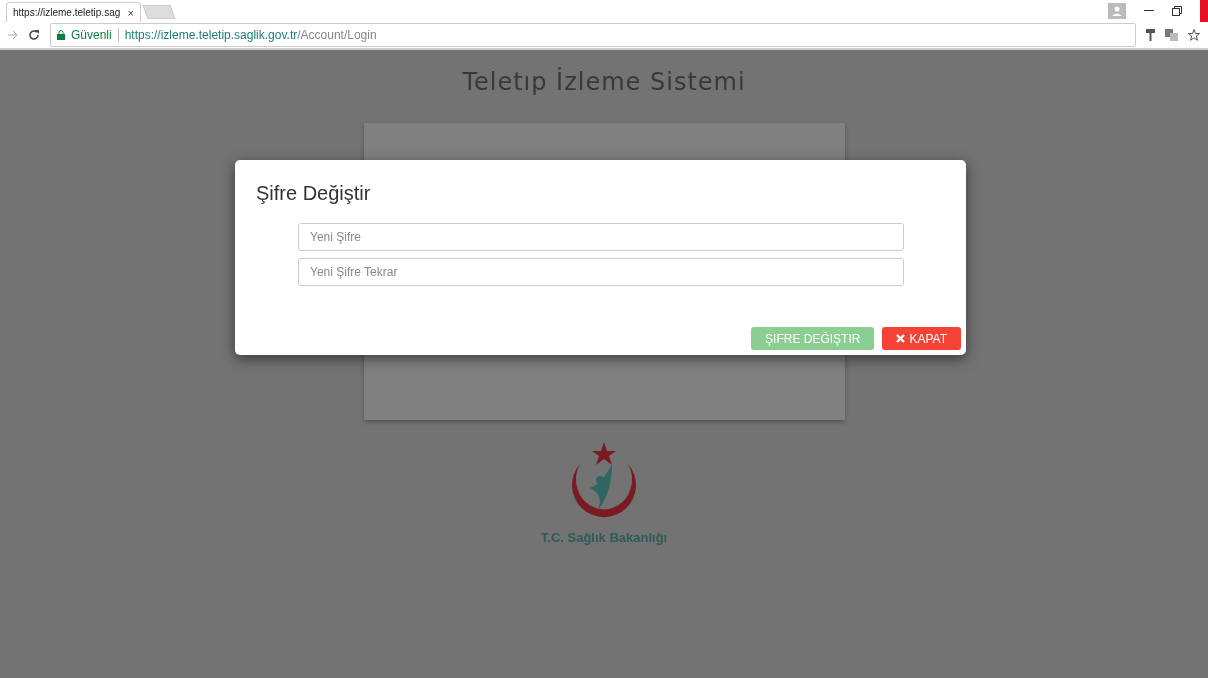 This screenshot has height=678, width=1208. I want to click on password-field: Yeni Şifre Tekrar, so click(601, 272).